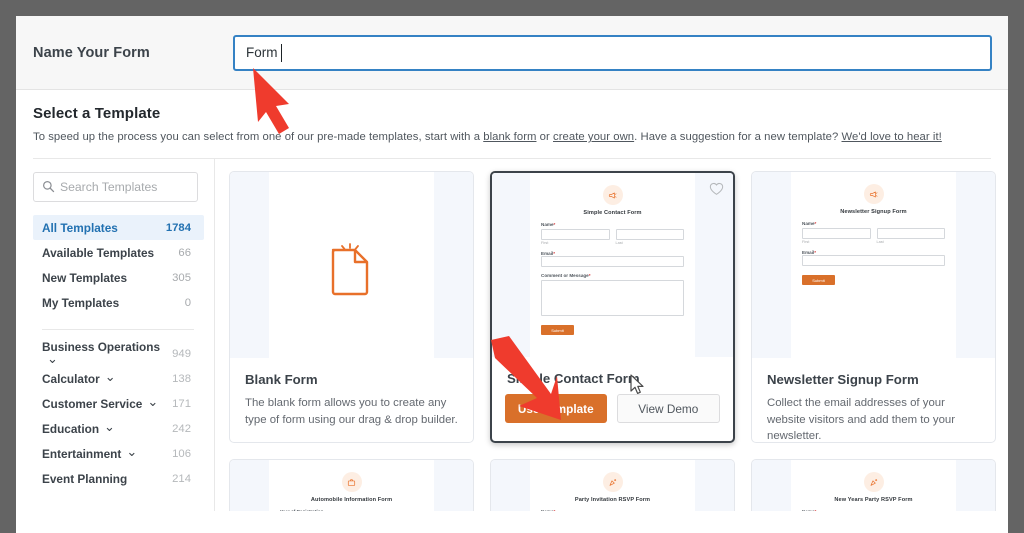 The width and height of the screenshot is (1024, 533). I want to click on create-your-own-link: create your own, so click(593, 137).